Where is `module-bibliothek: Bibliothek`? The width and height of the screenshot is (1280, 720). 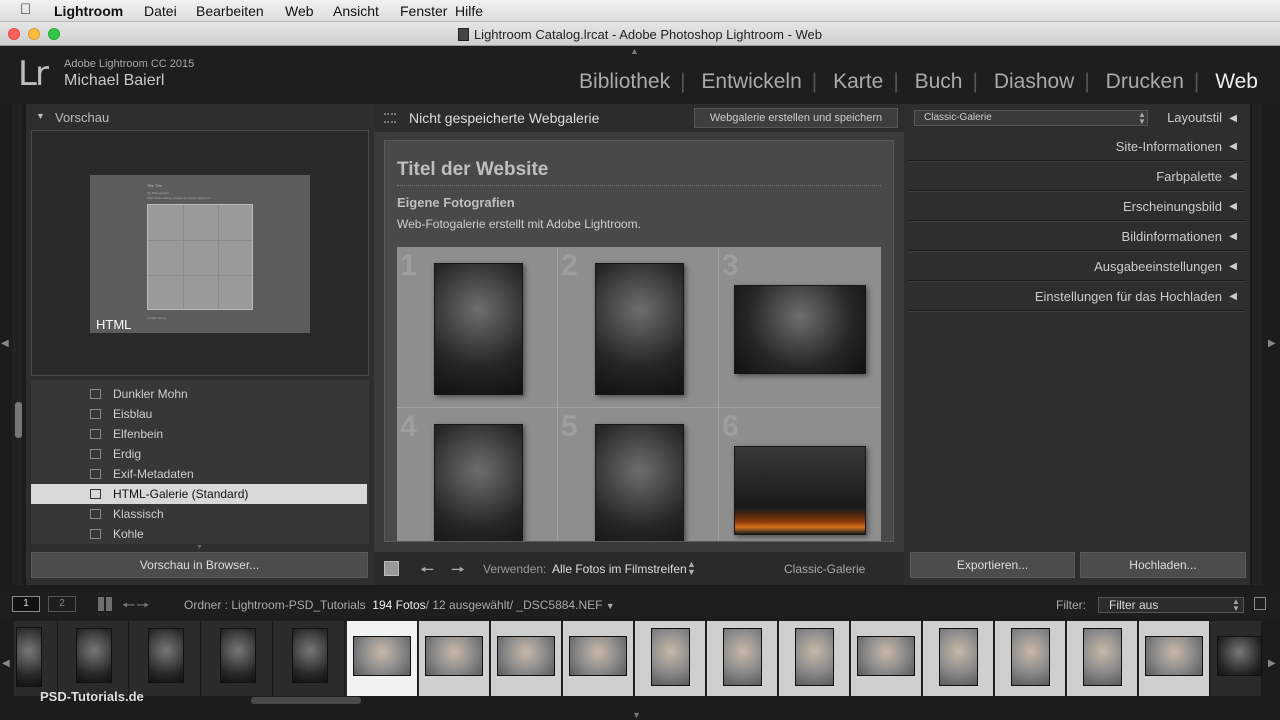 module-bibliothek: Bibliothek is located at coordinates (624, 81).